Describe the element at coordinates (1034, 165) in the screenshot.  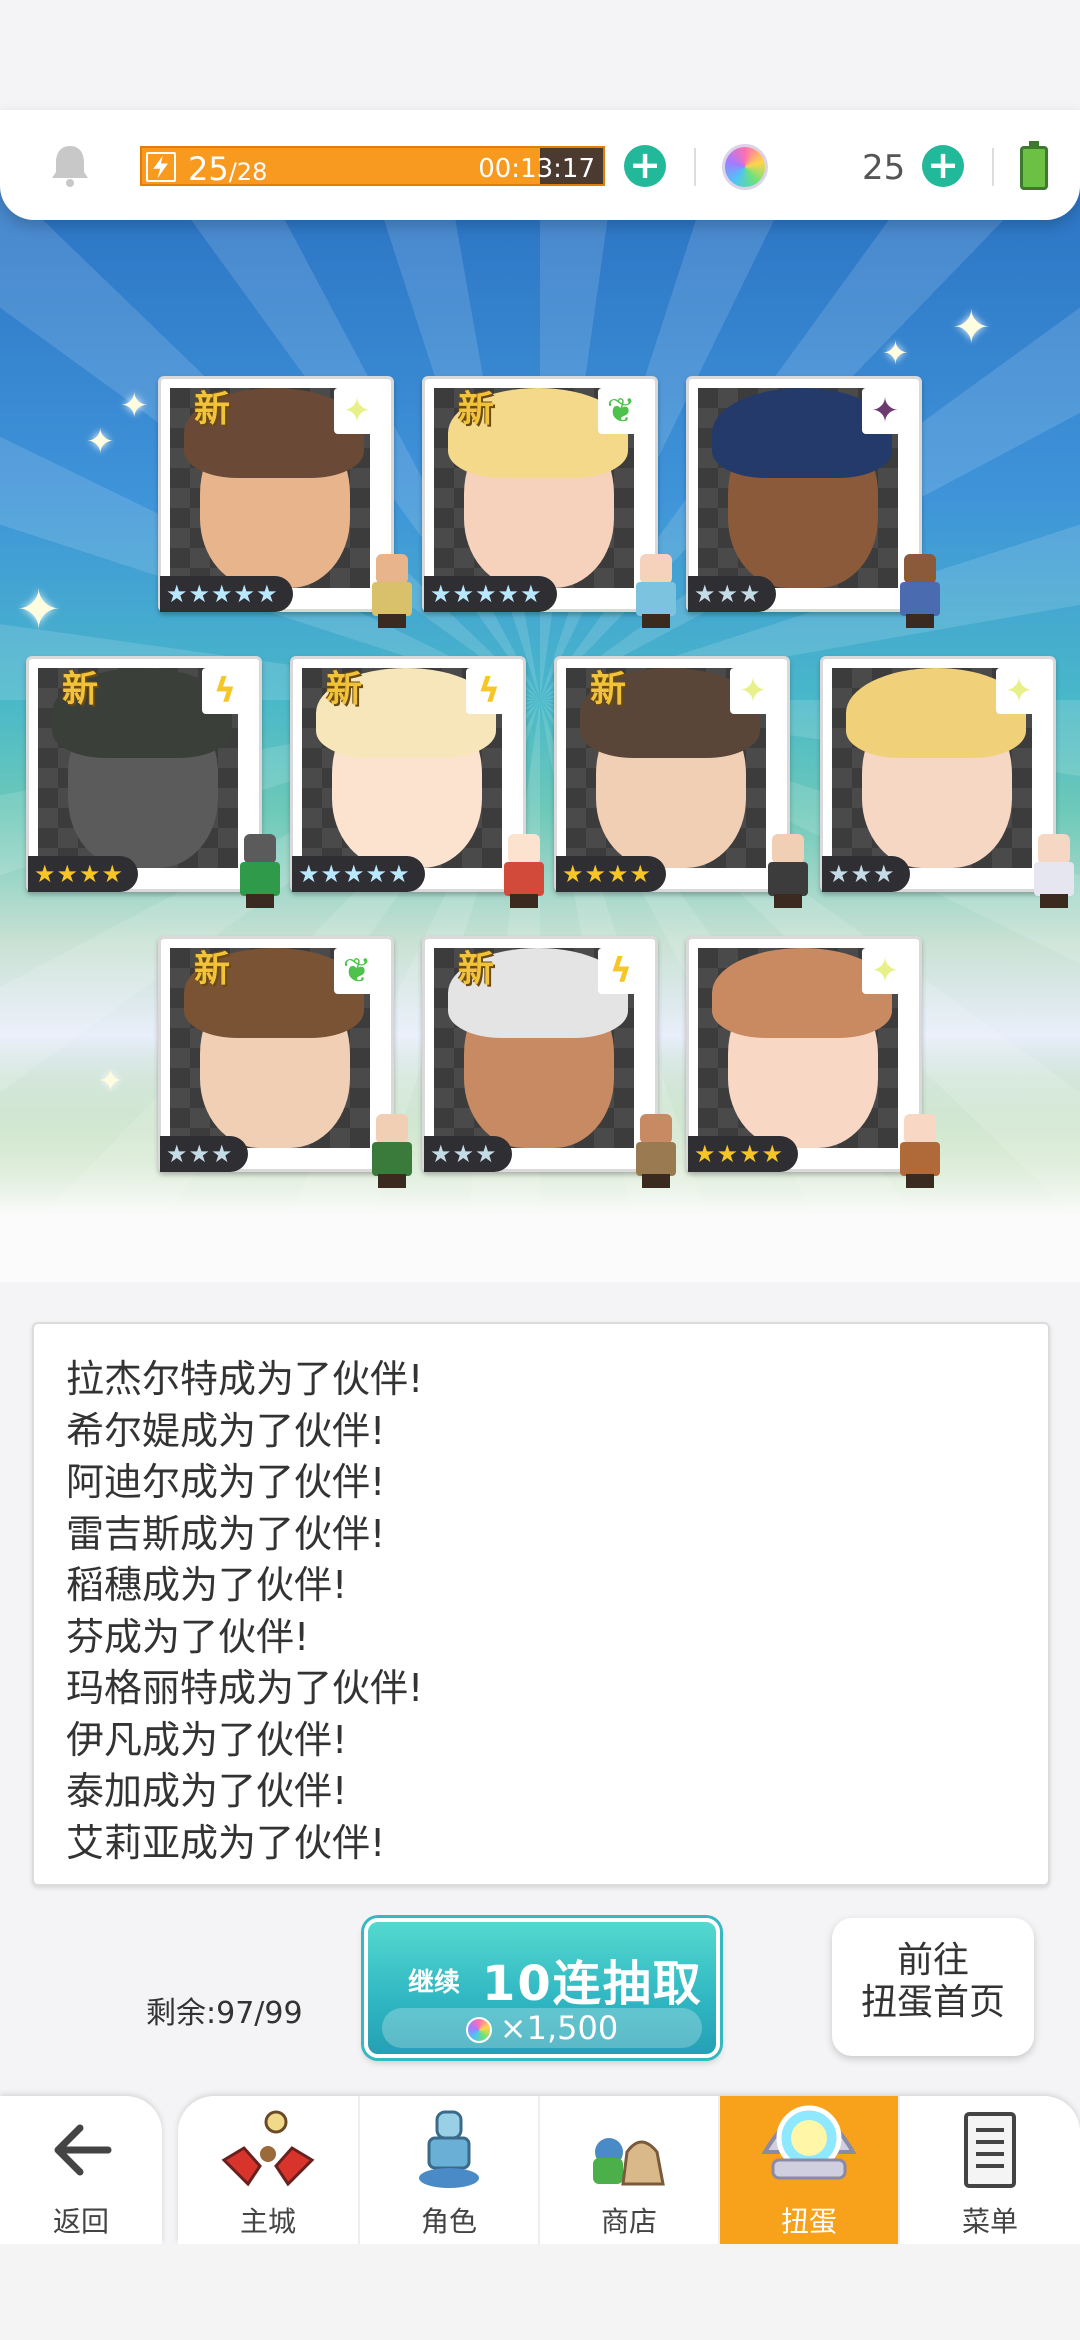
I see `battery-icon` at that location.